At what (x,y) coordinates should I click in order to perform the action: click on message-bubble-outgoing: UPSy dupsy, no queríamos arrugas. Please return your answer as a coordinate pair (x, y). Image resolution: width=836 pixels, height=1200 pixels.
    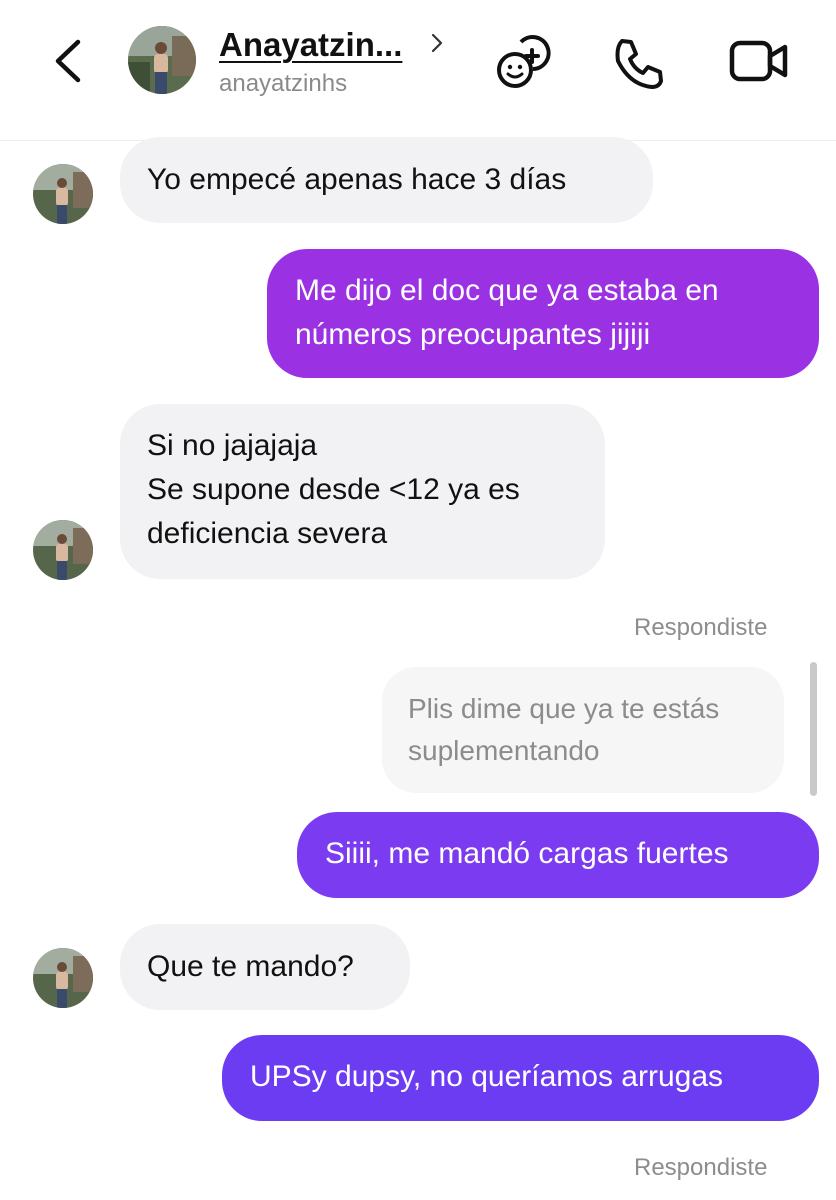
    Looking at the image, I should click on (520, 1078).